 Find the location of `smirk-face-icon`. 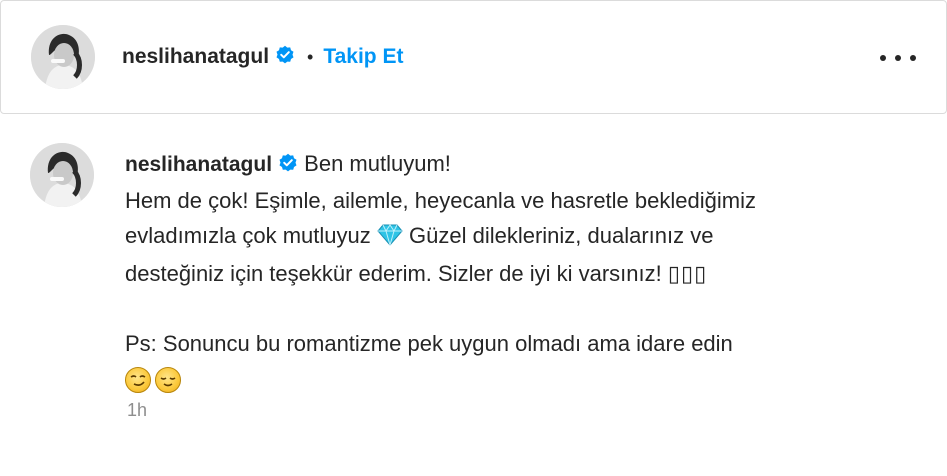

smirk-face-icon is located at coordinates (138, 380).